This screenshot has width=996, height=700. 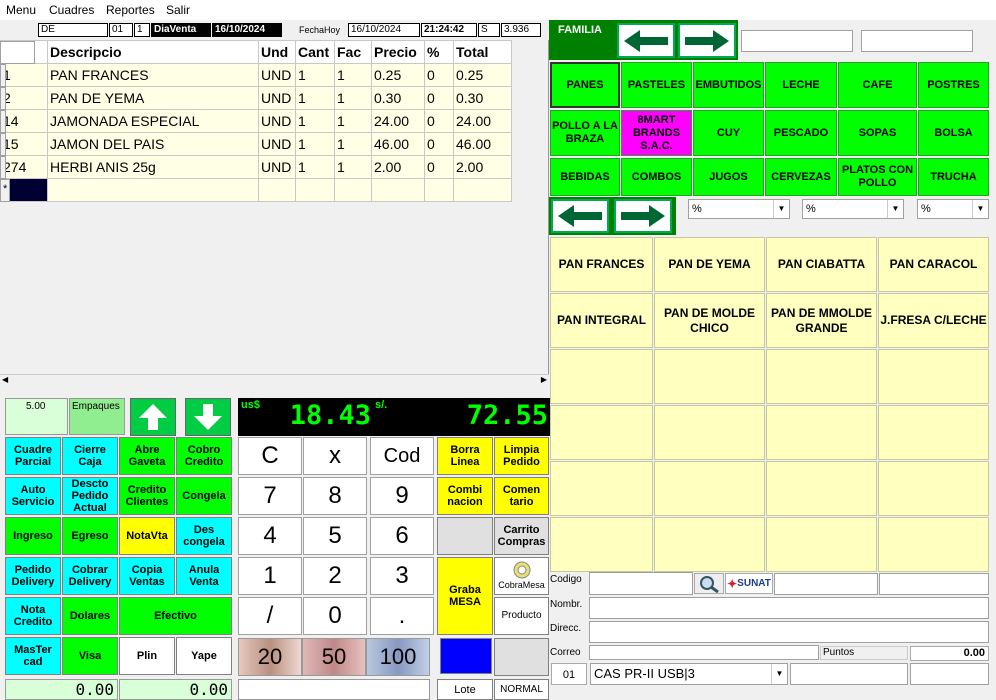 I want to click on product-pan-de-mmolde-grande: PAN DE MMOLDE GRANDE, so click(x=821, y=320).